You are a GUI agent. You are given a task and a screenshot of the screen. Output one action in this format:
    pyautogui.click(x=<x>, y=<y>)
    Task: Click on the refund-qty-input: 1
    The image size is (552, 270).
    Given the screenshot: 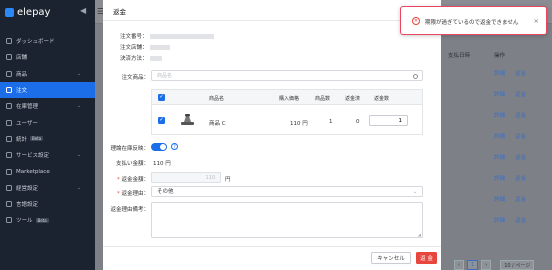 What is the action you would take?
    pyautogui.click(x=388, y=120)
    